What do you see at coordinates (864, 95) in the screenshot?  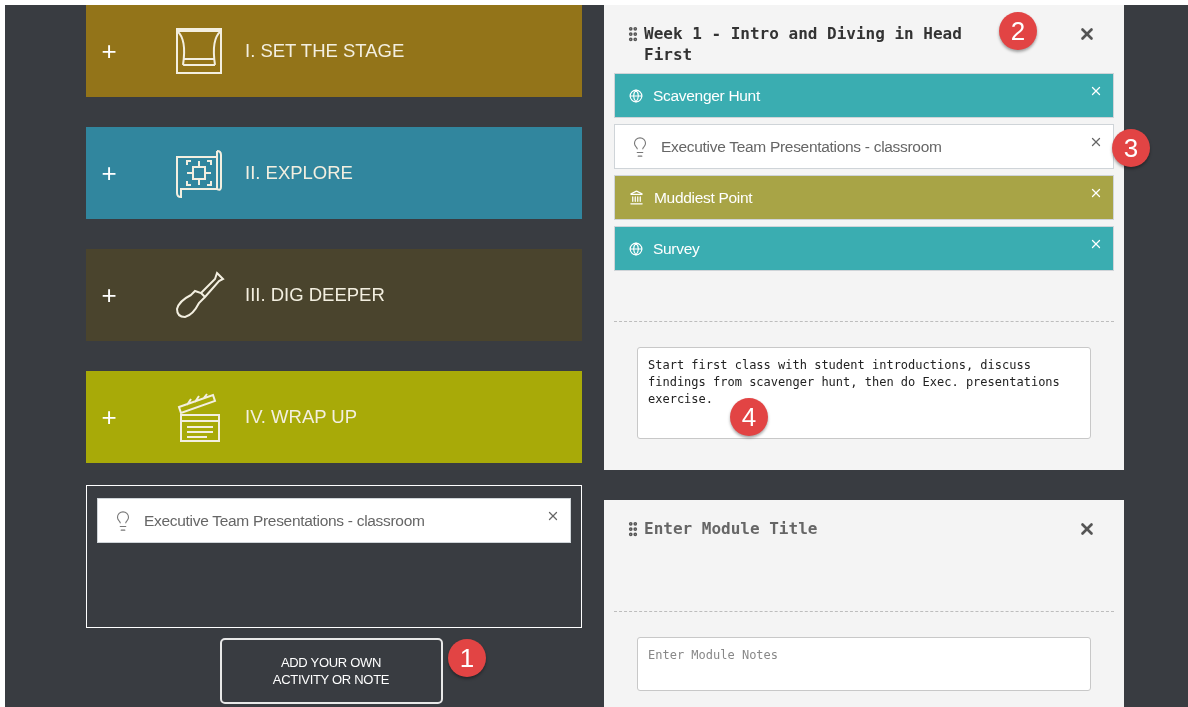 I see `activity-card: Scavenger Hunt` at bounding box center [864, 95].